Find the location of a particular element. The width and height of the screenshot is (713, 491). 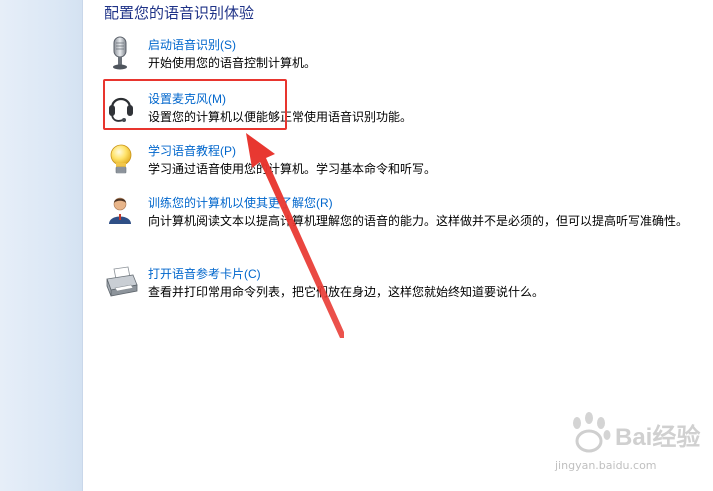

baidu-watermark: Bai经验 jingyan.baidu.com is located at coordinates (630, 445).